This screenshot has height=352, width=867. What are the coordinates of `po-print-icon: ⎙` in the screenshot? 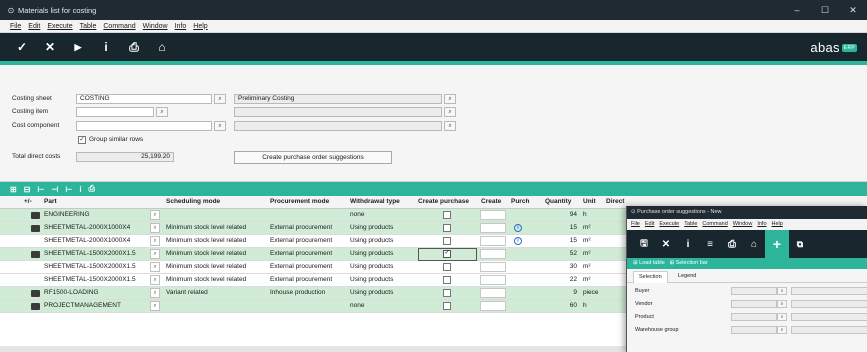 It's located at (732, 244).